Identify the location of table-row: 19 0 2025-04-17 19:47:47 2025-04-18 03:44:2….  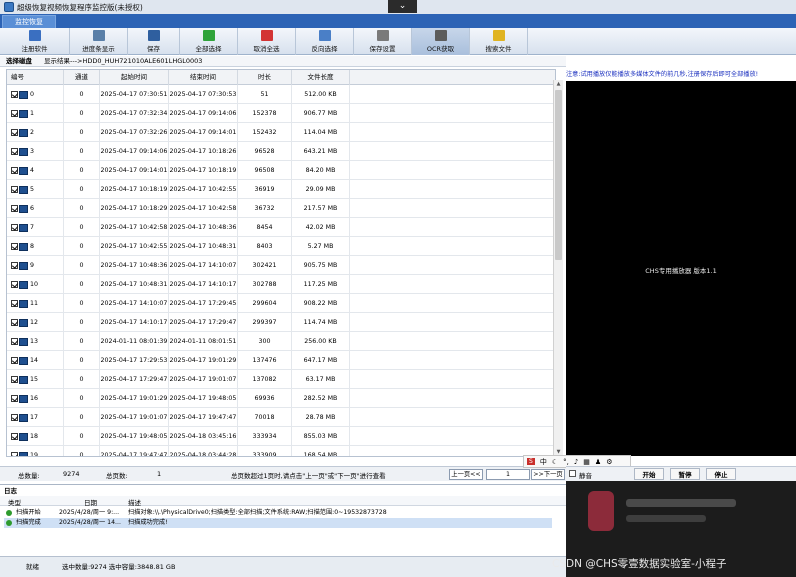
(281, 451).